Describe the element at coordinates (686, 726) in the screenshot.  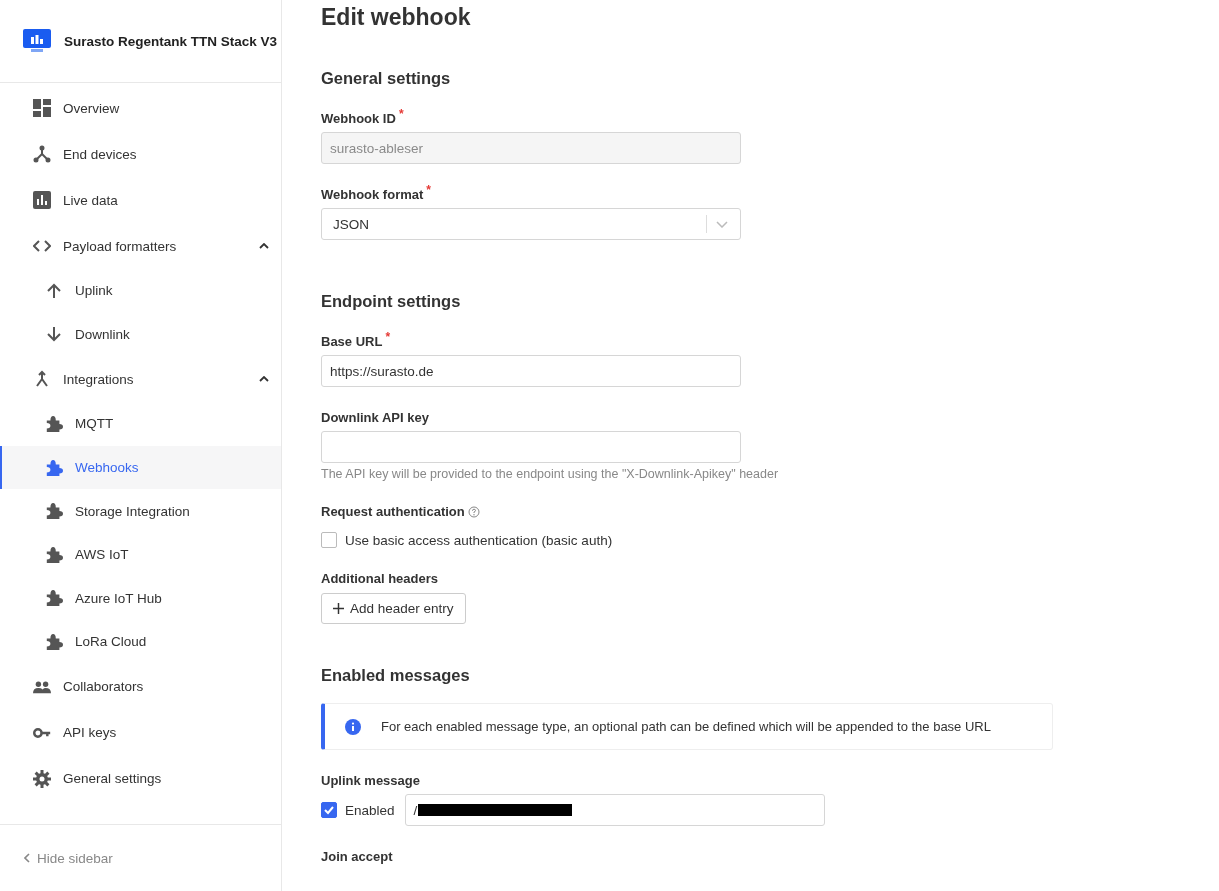
I see `info-text: For each enabled message type, an optional path can be defined which will be appended to the base URL` at that location.